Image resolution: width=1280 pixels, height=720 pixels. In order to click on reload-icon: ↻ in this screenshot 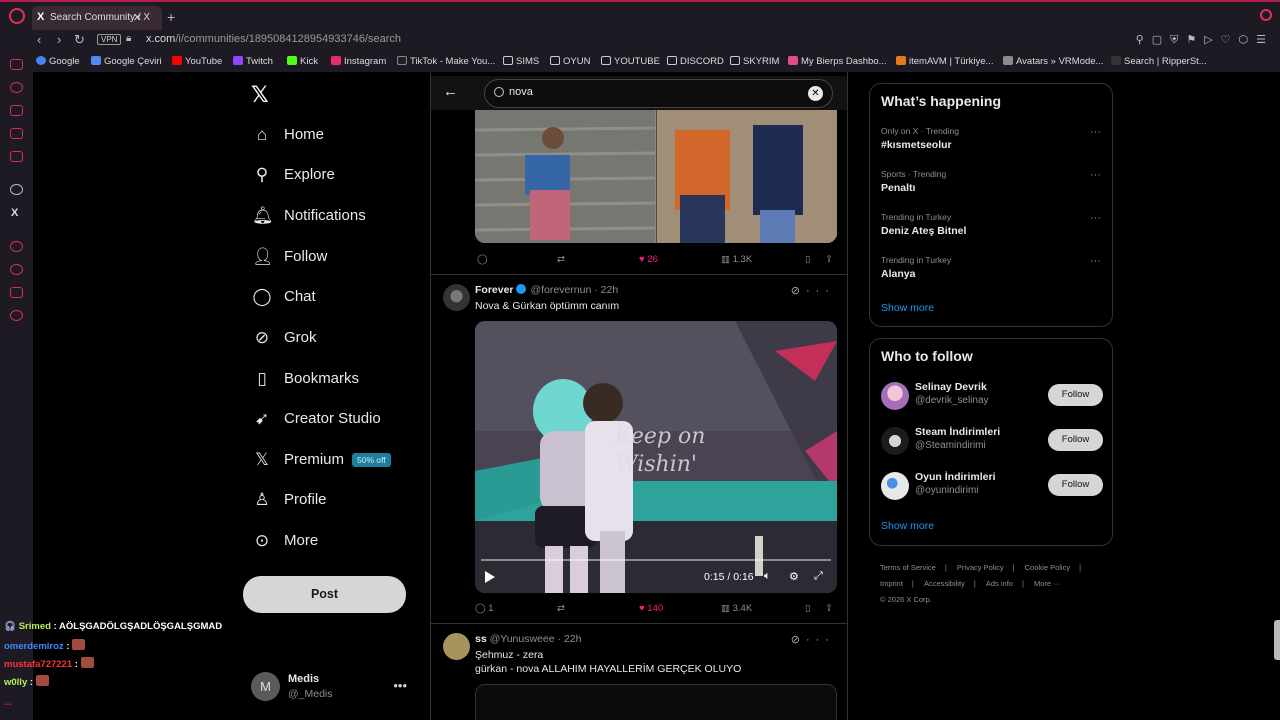, I will do `click(79, 40)`.